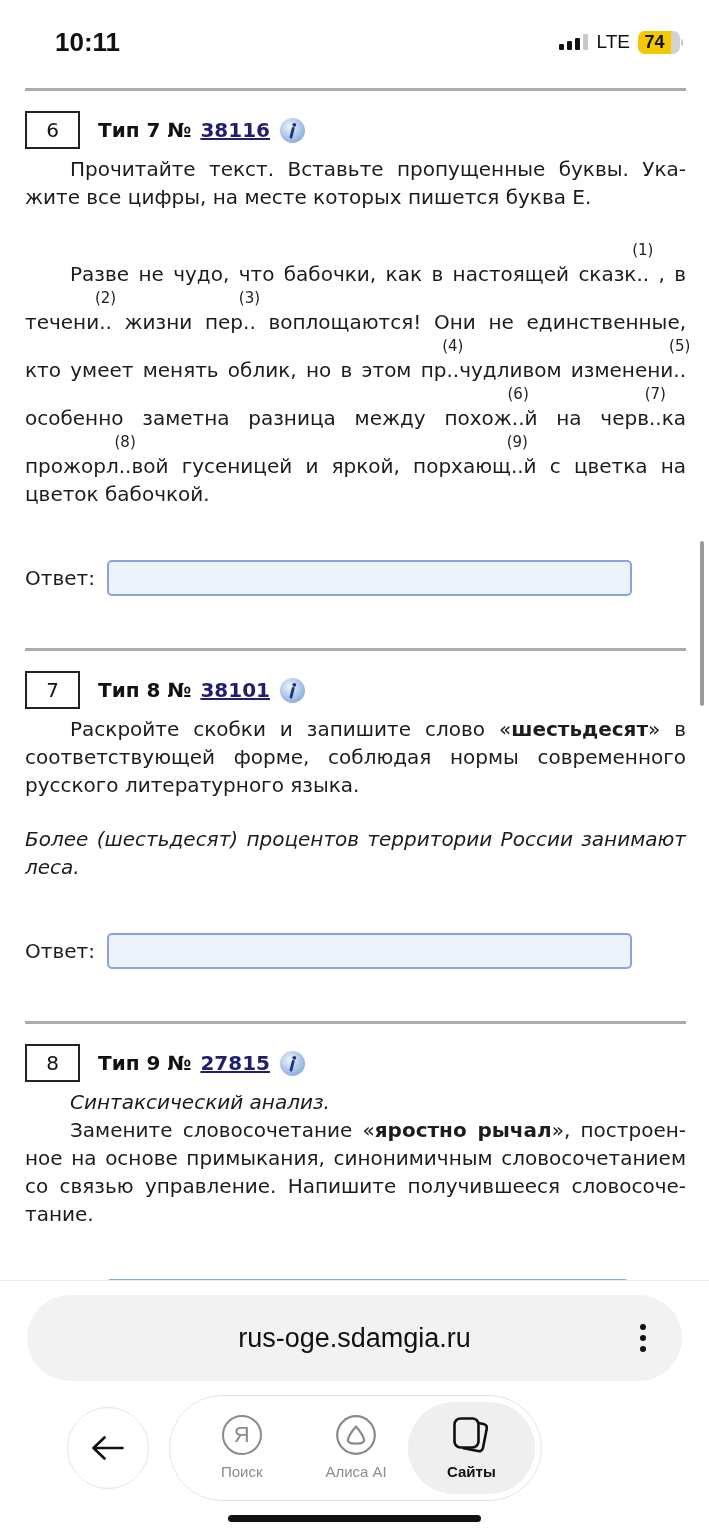 The width and height of the screenshot is (709, 1536). What do you see at coordinates (654, 42) in the screenshot?
I see `battery-percentage: 74` at bounding box center [654, 42].